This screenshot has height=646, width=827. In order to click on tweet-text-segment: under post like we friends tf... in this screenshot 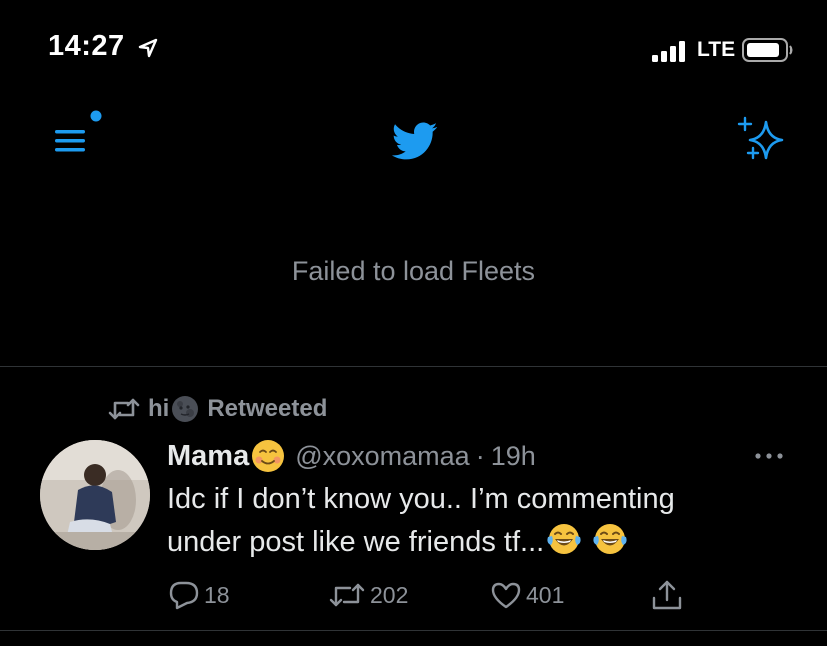, I will do `click(356, 542)`.